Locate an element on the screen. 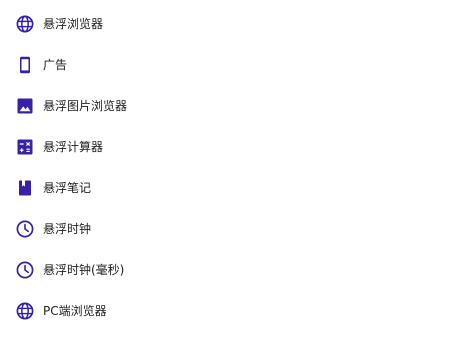  menu-item-floating-calculator: 悬浮计算器 is located at coordinates (233, 146).